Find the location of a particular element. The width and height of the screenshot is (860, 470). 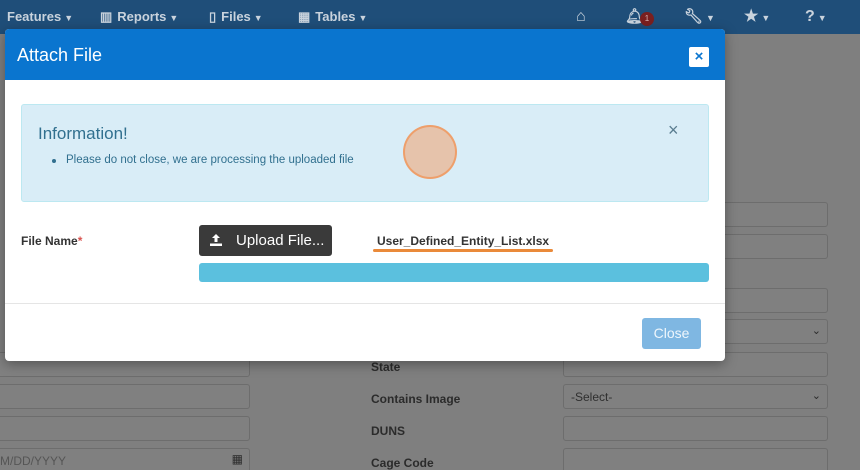

file-name-label-text: File Name is located at coordinates (49, 241).